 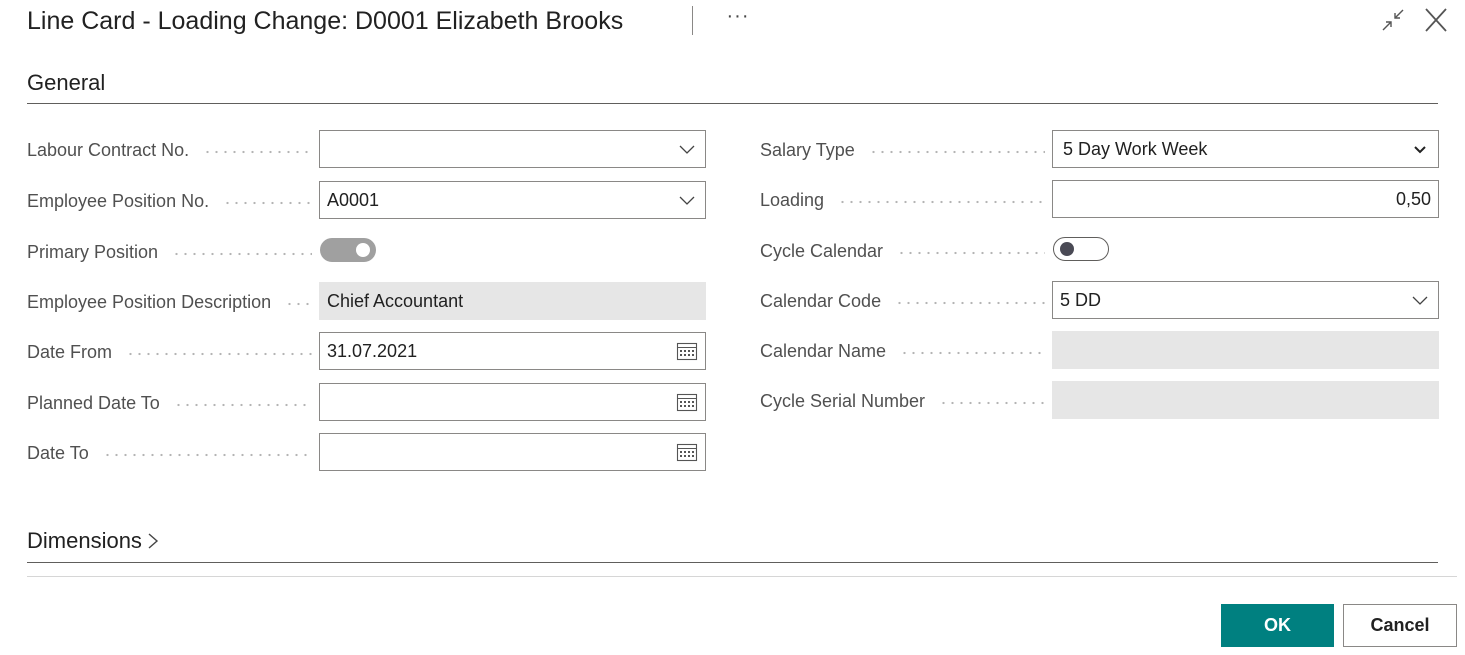 I want to click on section-title-dimensions: Dimensions, so click(x=94, y=541).